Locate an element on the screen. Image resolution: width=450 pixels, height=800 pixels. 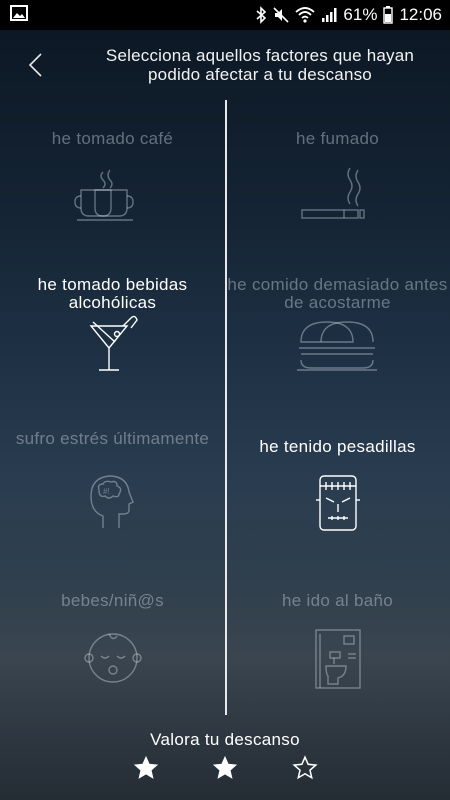
factor-label: he fumado is located at coordinates (337, 138).